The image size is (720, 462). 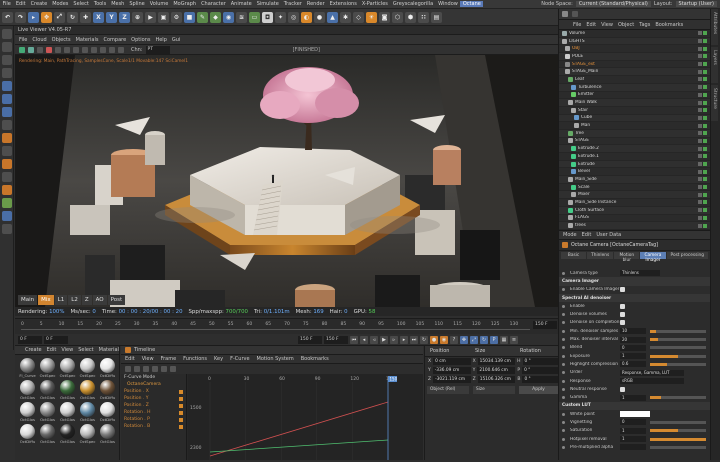 What do you see at coordinates (310, 339) in the screenshot?
I see `end-frame-field: 150 F` at bounding box center [310, 339].